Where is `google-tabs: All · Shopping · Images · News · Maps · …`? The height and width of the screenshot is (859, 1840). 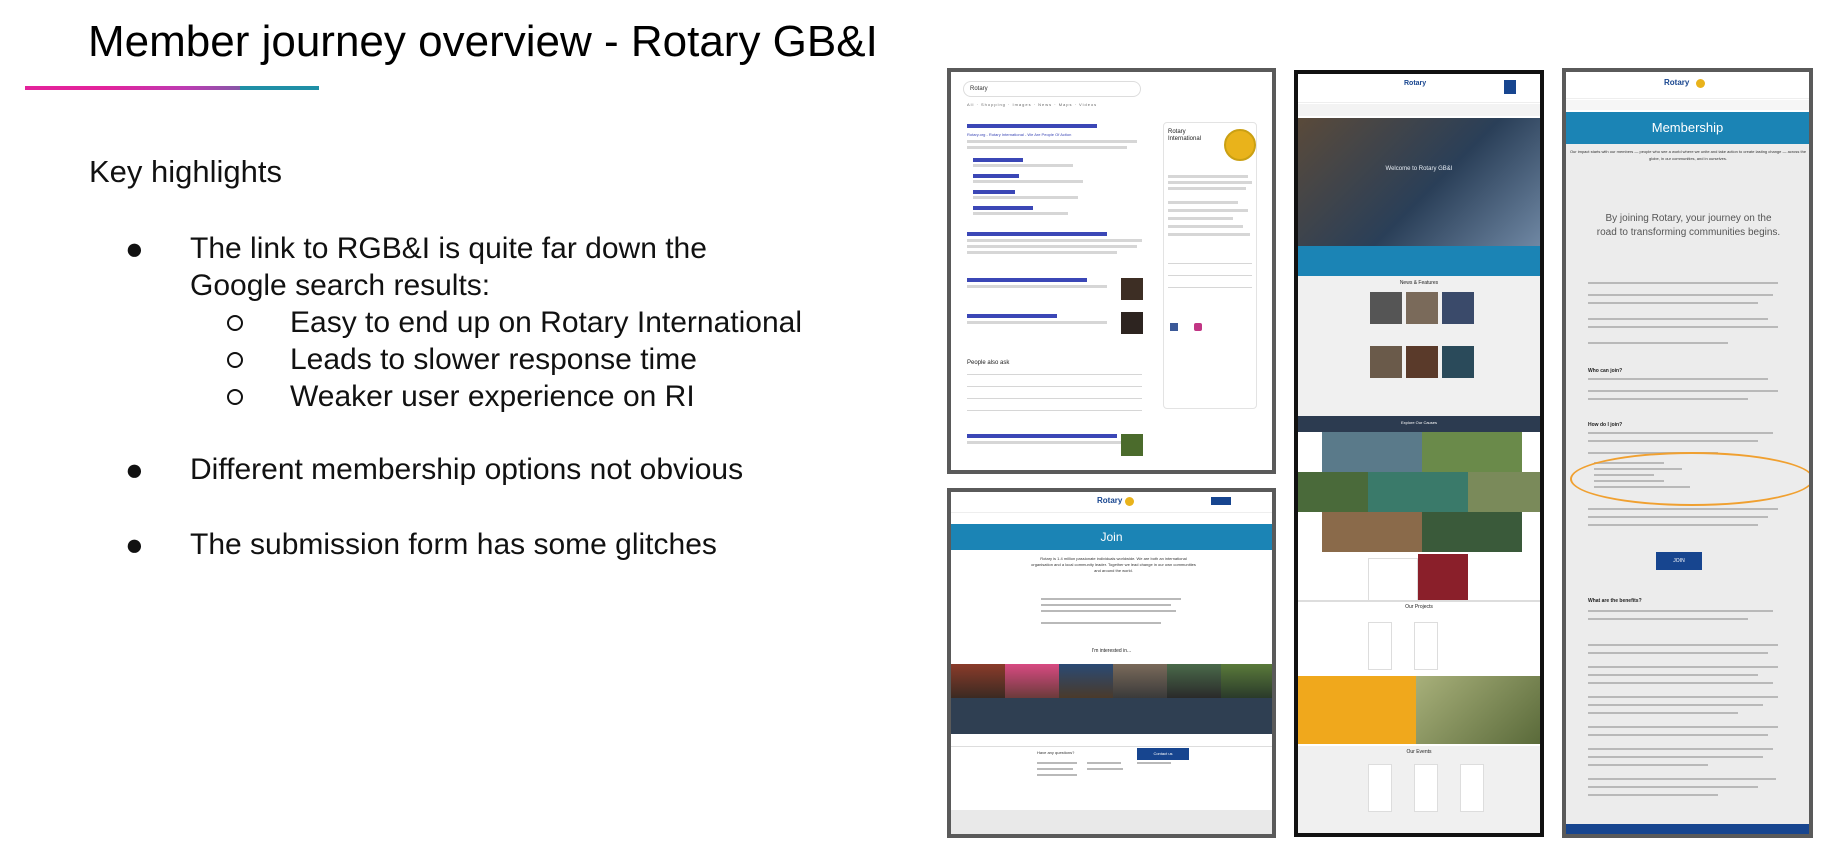
google-tabs: All · Shopping · Images · News · Maps · … is located at coordinates (1032, 104).